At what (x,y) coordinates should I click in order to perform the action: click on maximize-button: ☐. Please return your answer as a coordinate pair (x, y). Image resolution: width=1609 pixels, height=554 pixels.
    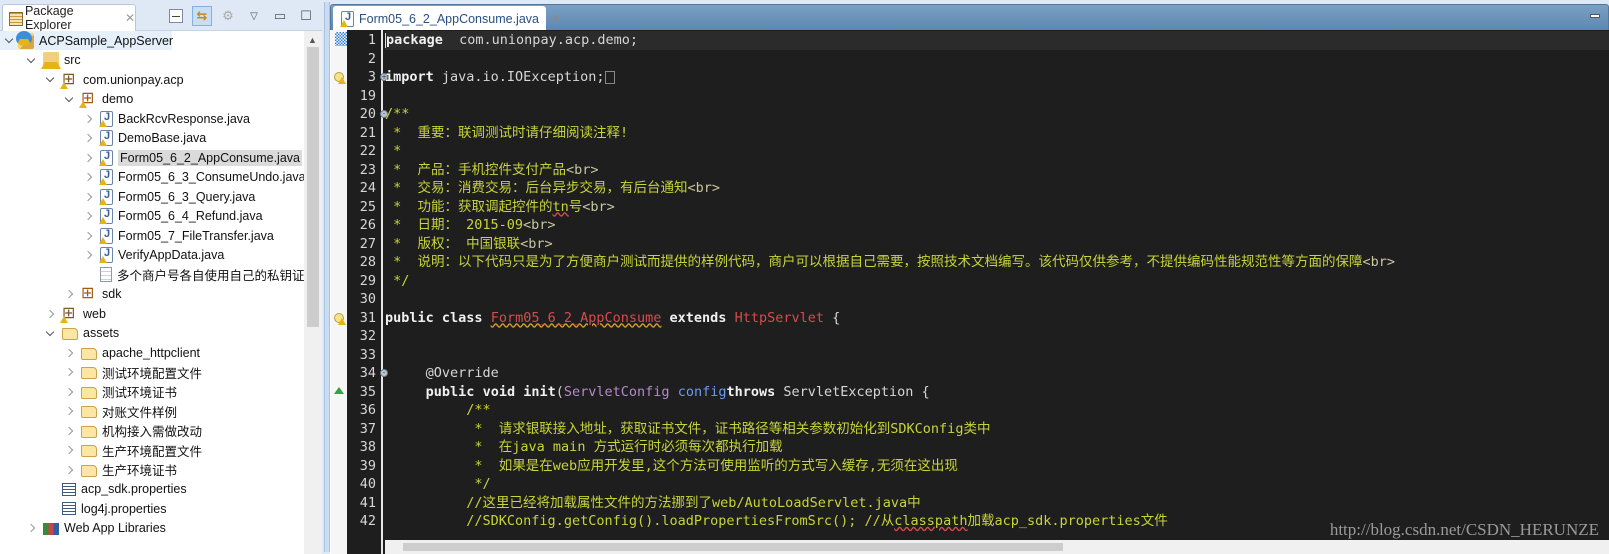
    Looking at the image, I should click on (306, 16).